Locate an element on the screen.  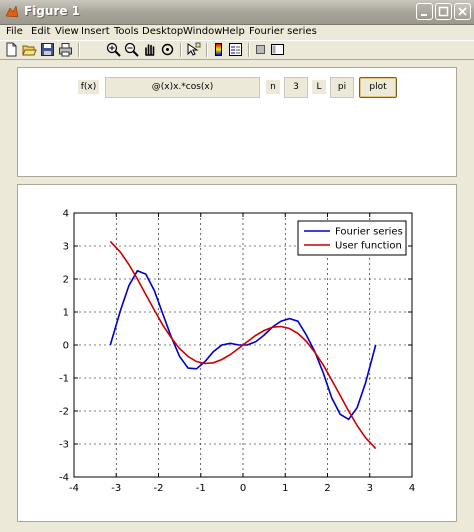
legend-label: Fourier series is located at coordinates (369, 232).